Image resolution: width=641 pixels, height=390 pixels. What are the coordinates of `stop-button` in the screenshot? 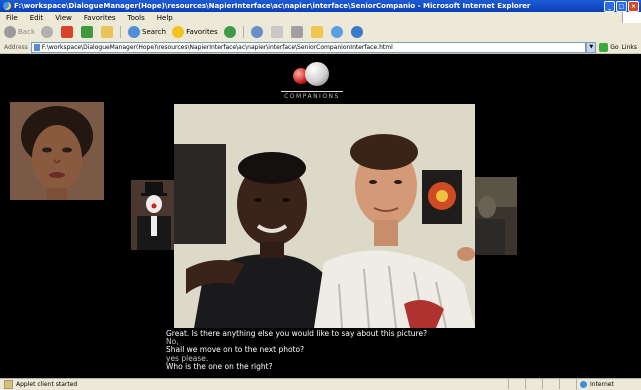 It's located at (68, 32).